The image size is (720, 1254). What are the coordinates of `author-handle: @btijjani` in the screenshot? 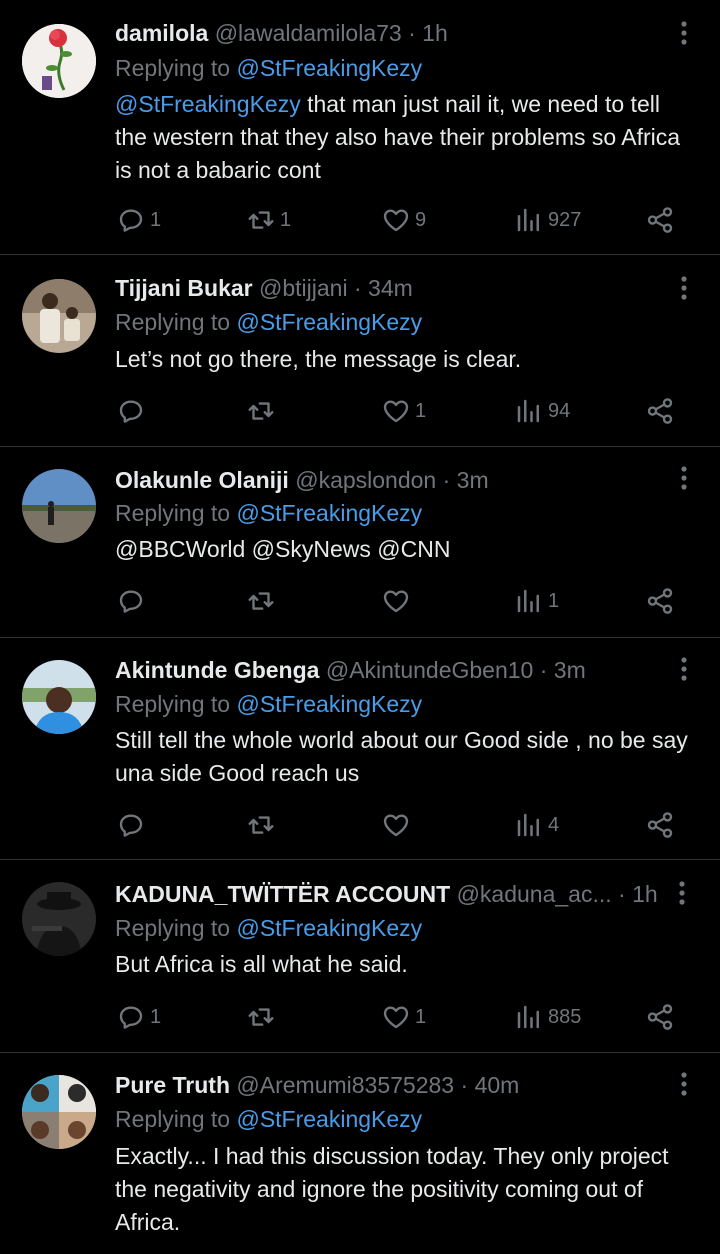 It's located at (303, 288).